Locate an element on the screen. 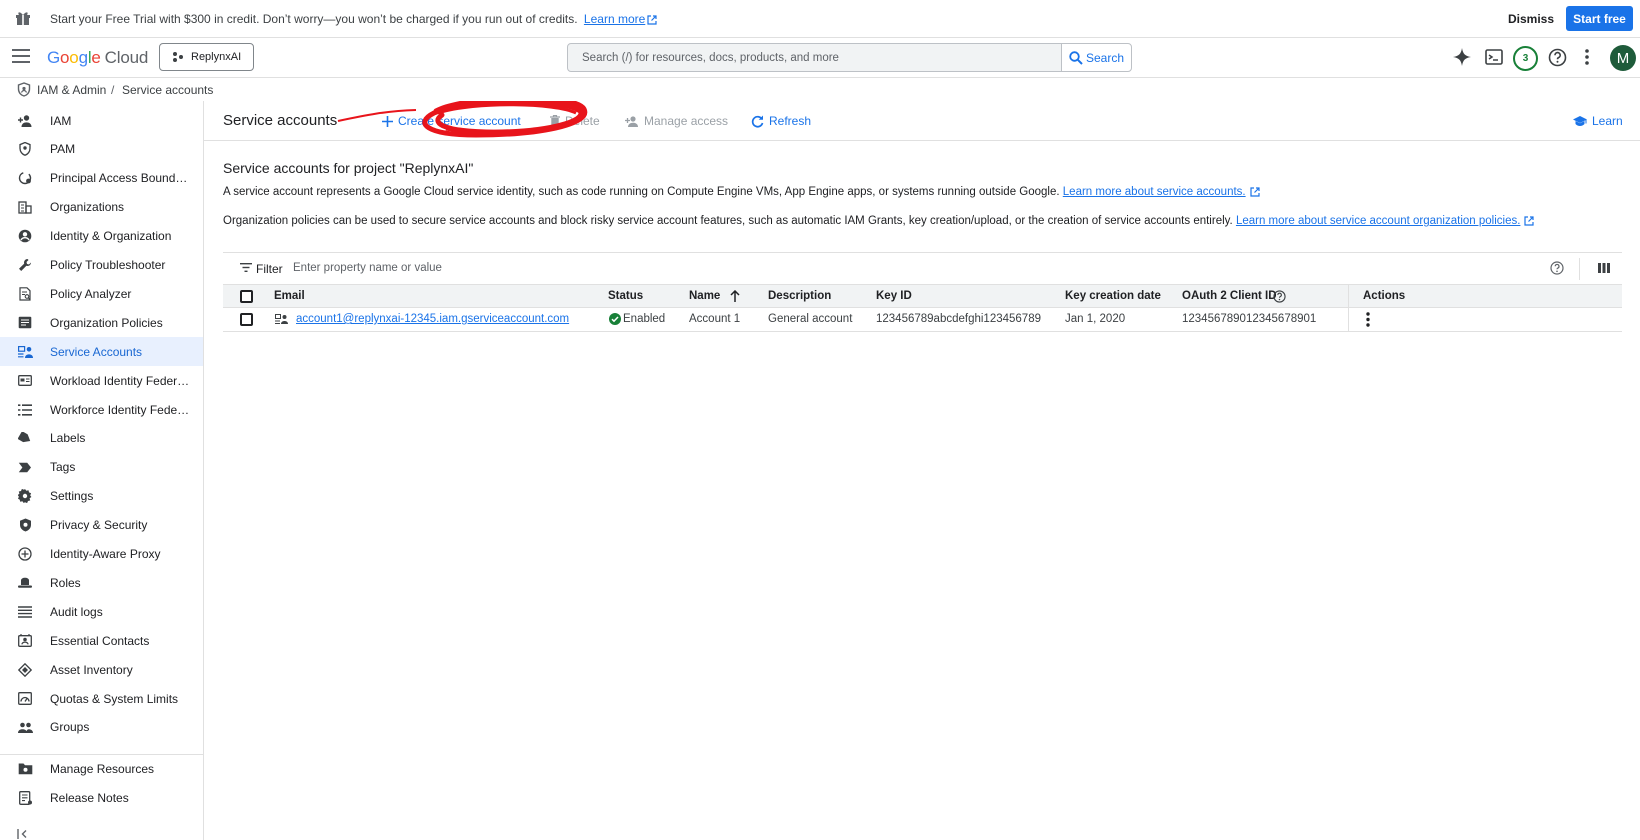  delete-button: Delete is located at coordinates (575, 121).